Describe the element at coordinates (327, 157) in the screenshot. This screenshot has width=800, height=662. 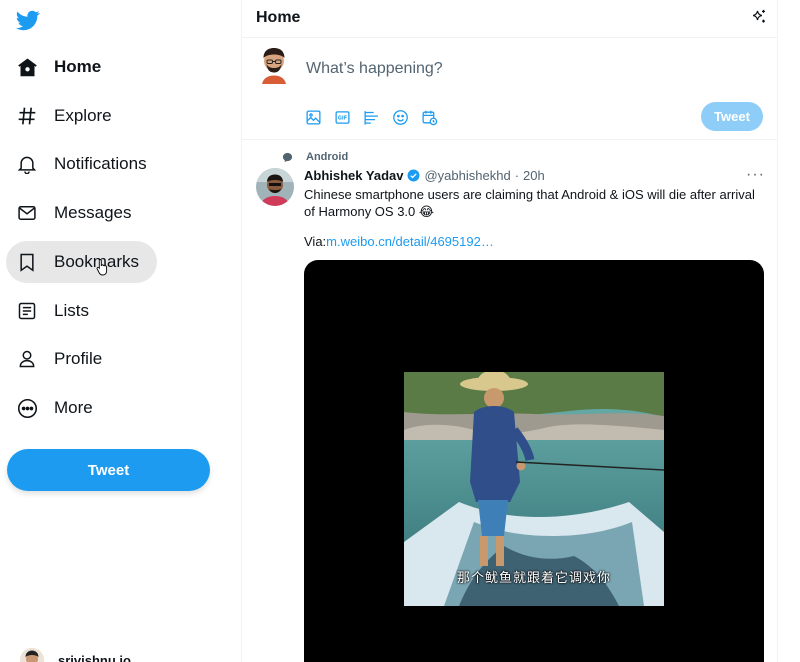
I see `topic-label: Android` at that location.